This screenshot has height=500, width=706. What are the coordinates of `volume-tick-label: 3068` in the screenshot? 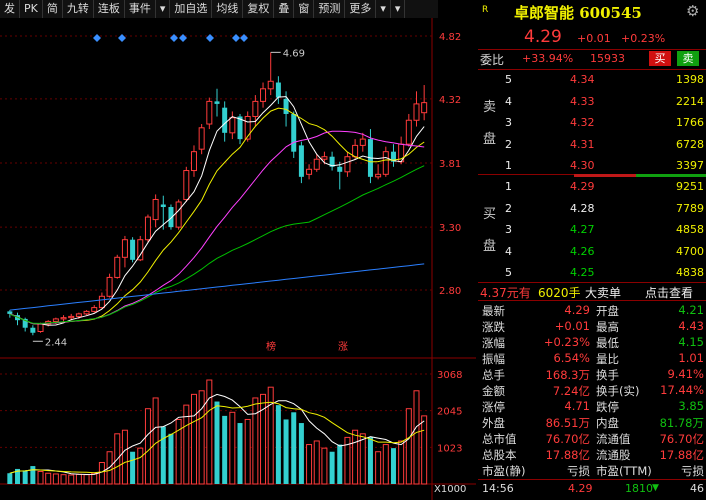 It's located at (449, 375).